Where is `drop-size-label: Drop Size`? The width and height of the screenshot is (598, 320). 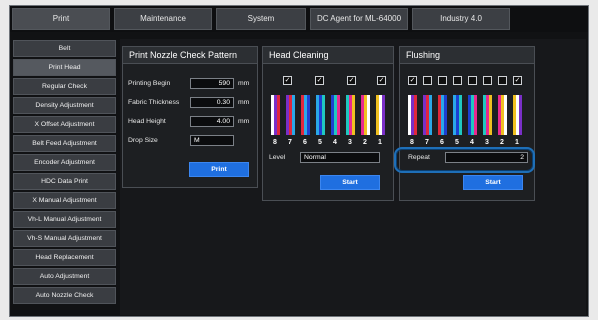 drop-size-label: Drop Size is located at coordinates (143, 140).